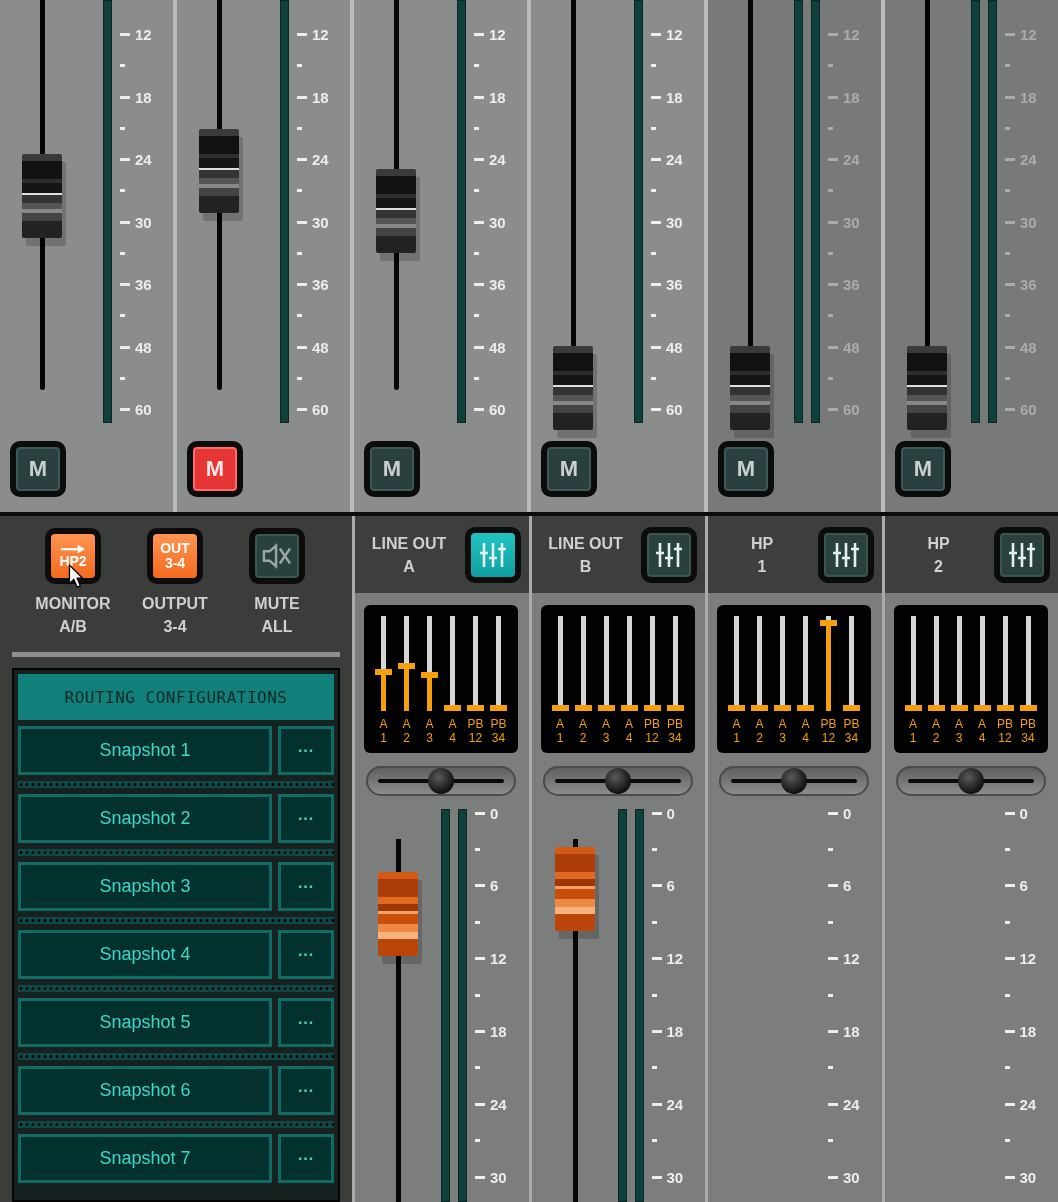 The image size is (1058, 1202). What do you see at coordinates (145, 886) in the screenshot?
I see `snapshot-button: Snapshot 3` at bounding box center [145, 886].